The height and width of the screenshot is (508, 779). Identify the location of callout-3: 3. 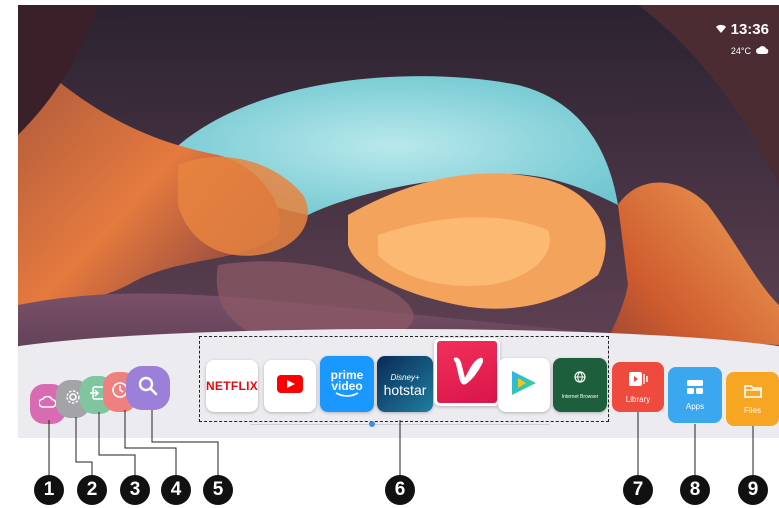
(135, 490).